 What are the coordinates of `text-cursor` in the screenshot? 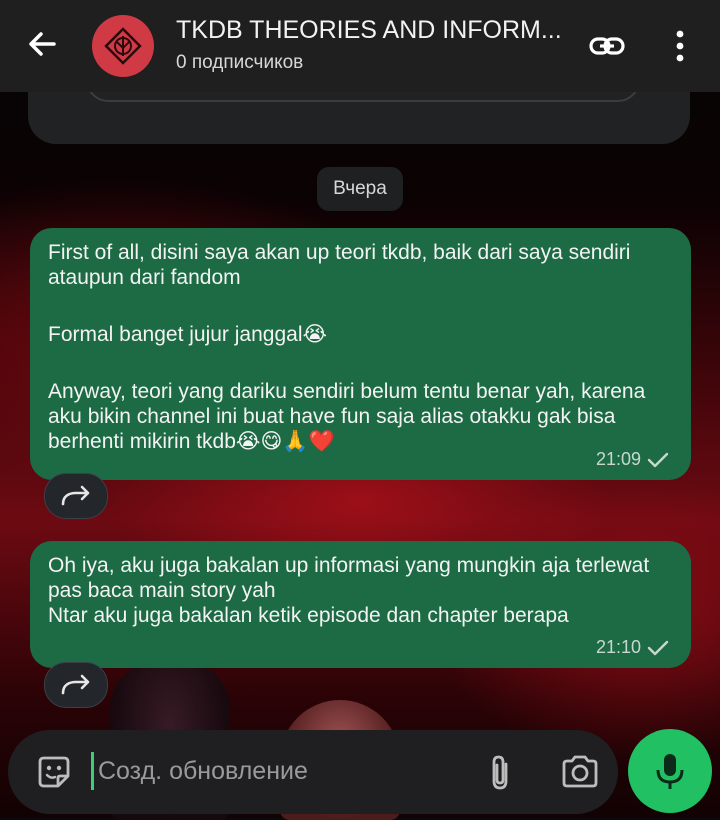 It's located at (92, 771).